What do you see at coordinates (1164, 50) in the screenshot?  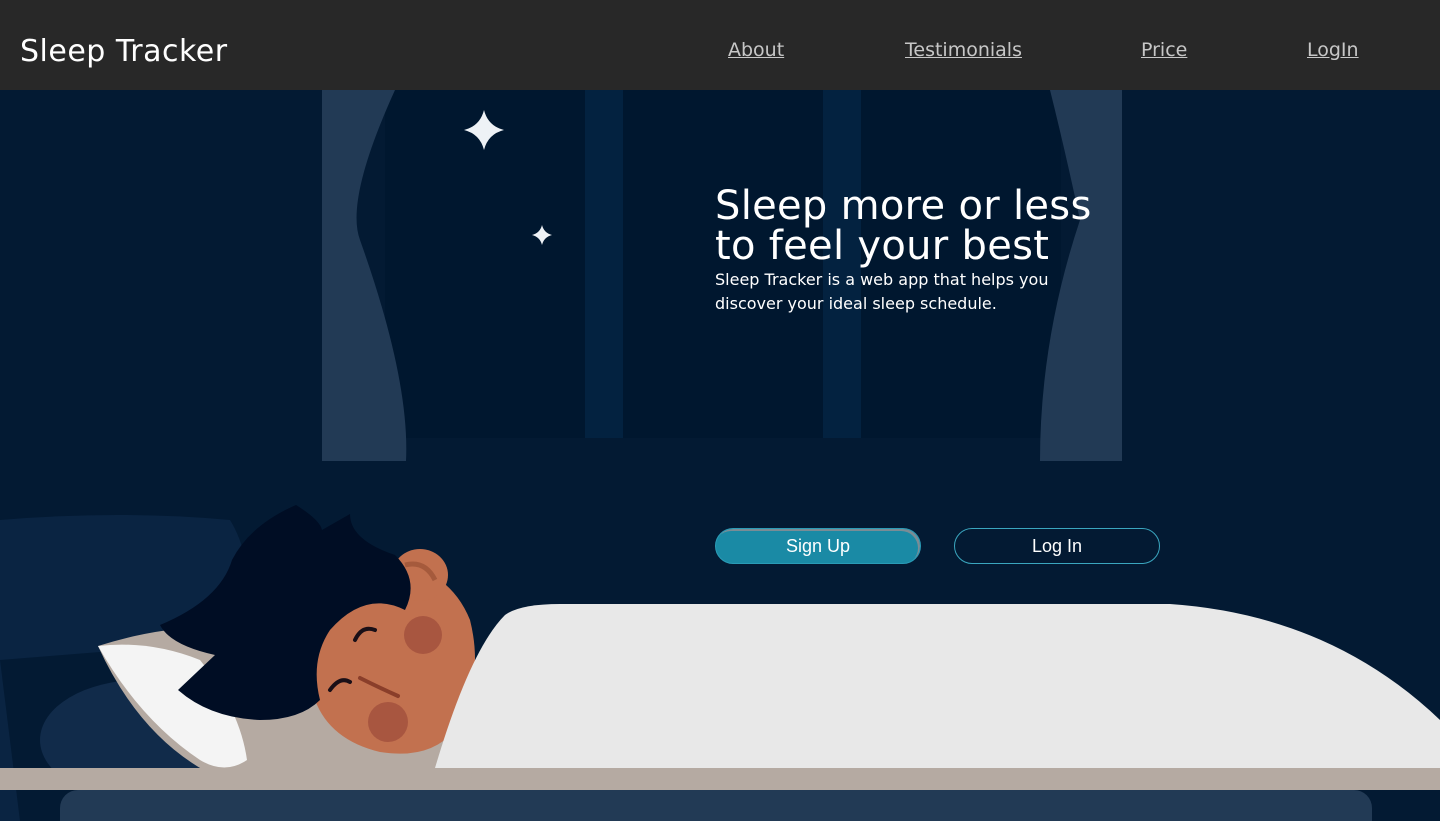 I see `nav-link-price: Price` at bounding box center [1164, 50].